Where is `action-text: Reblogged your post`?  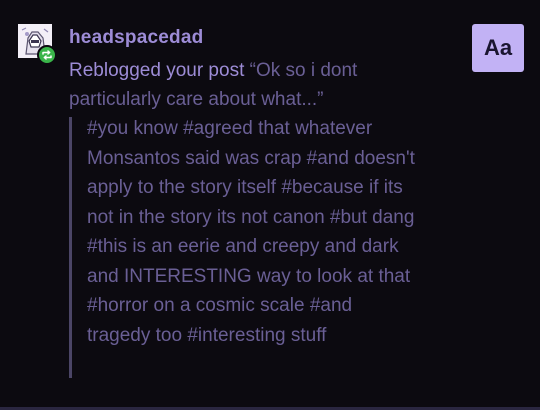 action-text: Reblogged your post is located at coordinates (157, 70).